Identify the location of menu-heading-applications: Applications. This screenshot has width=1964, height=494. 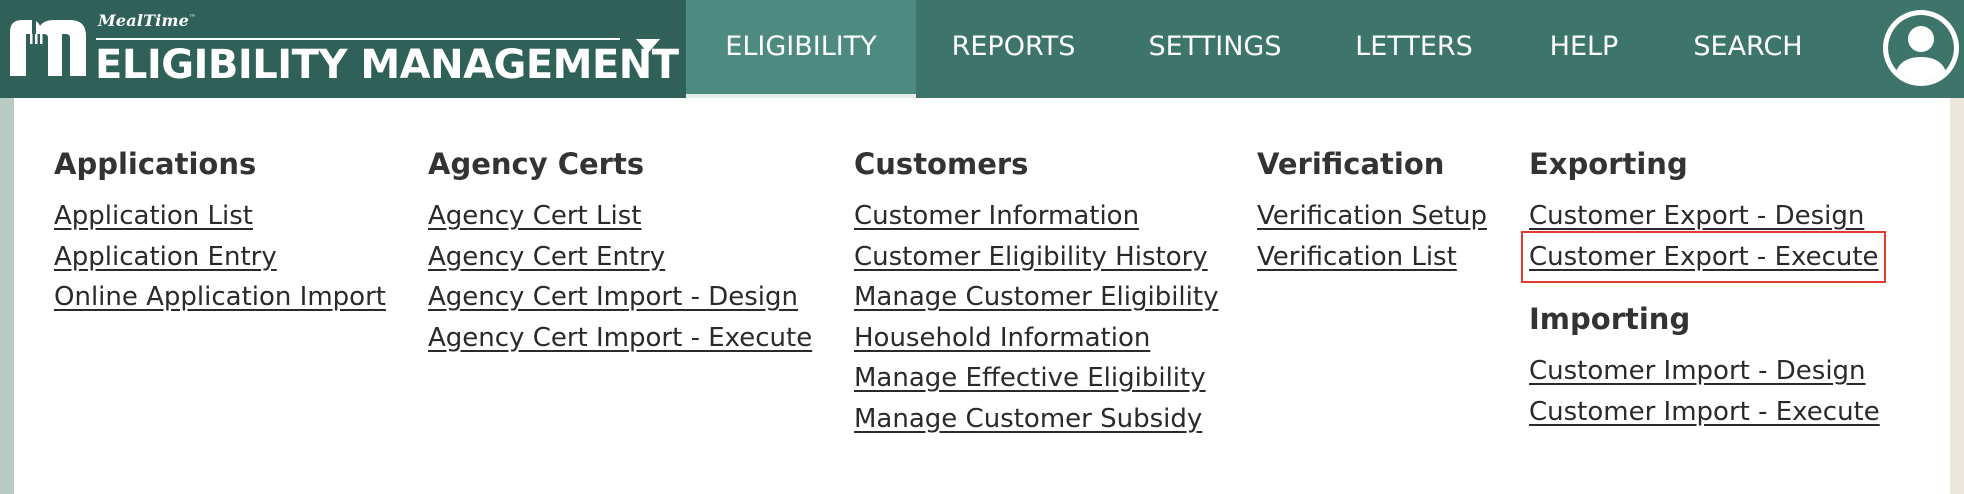
(155, 164).